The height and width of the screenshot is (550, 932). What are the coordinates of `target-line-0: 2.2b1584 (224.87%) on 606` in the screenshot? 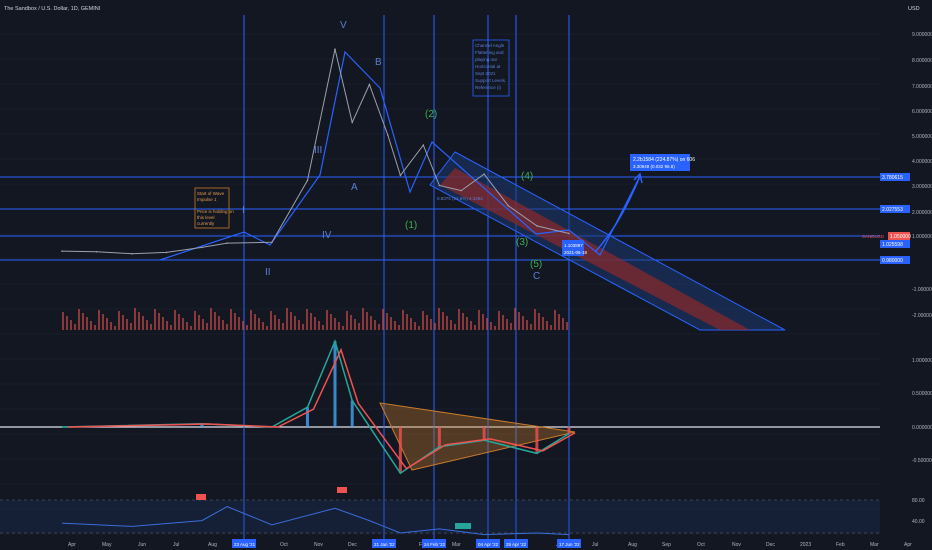 It's located at (664, 160).